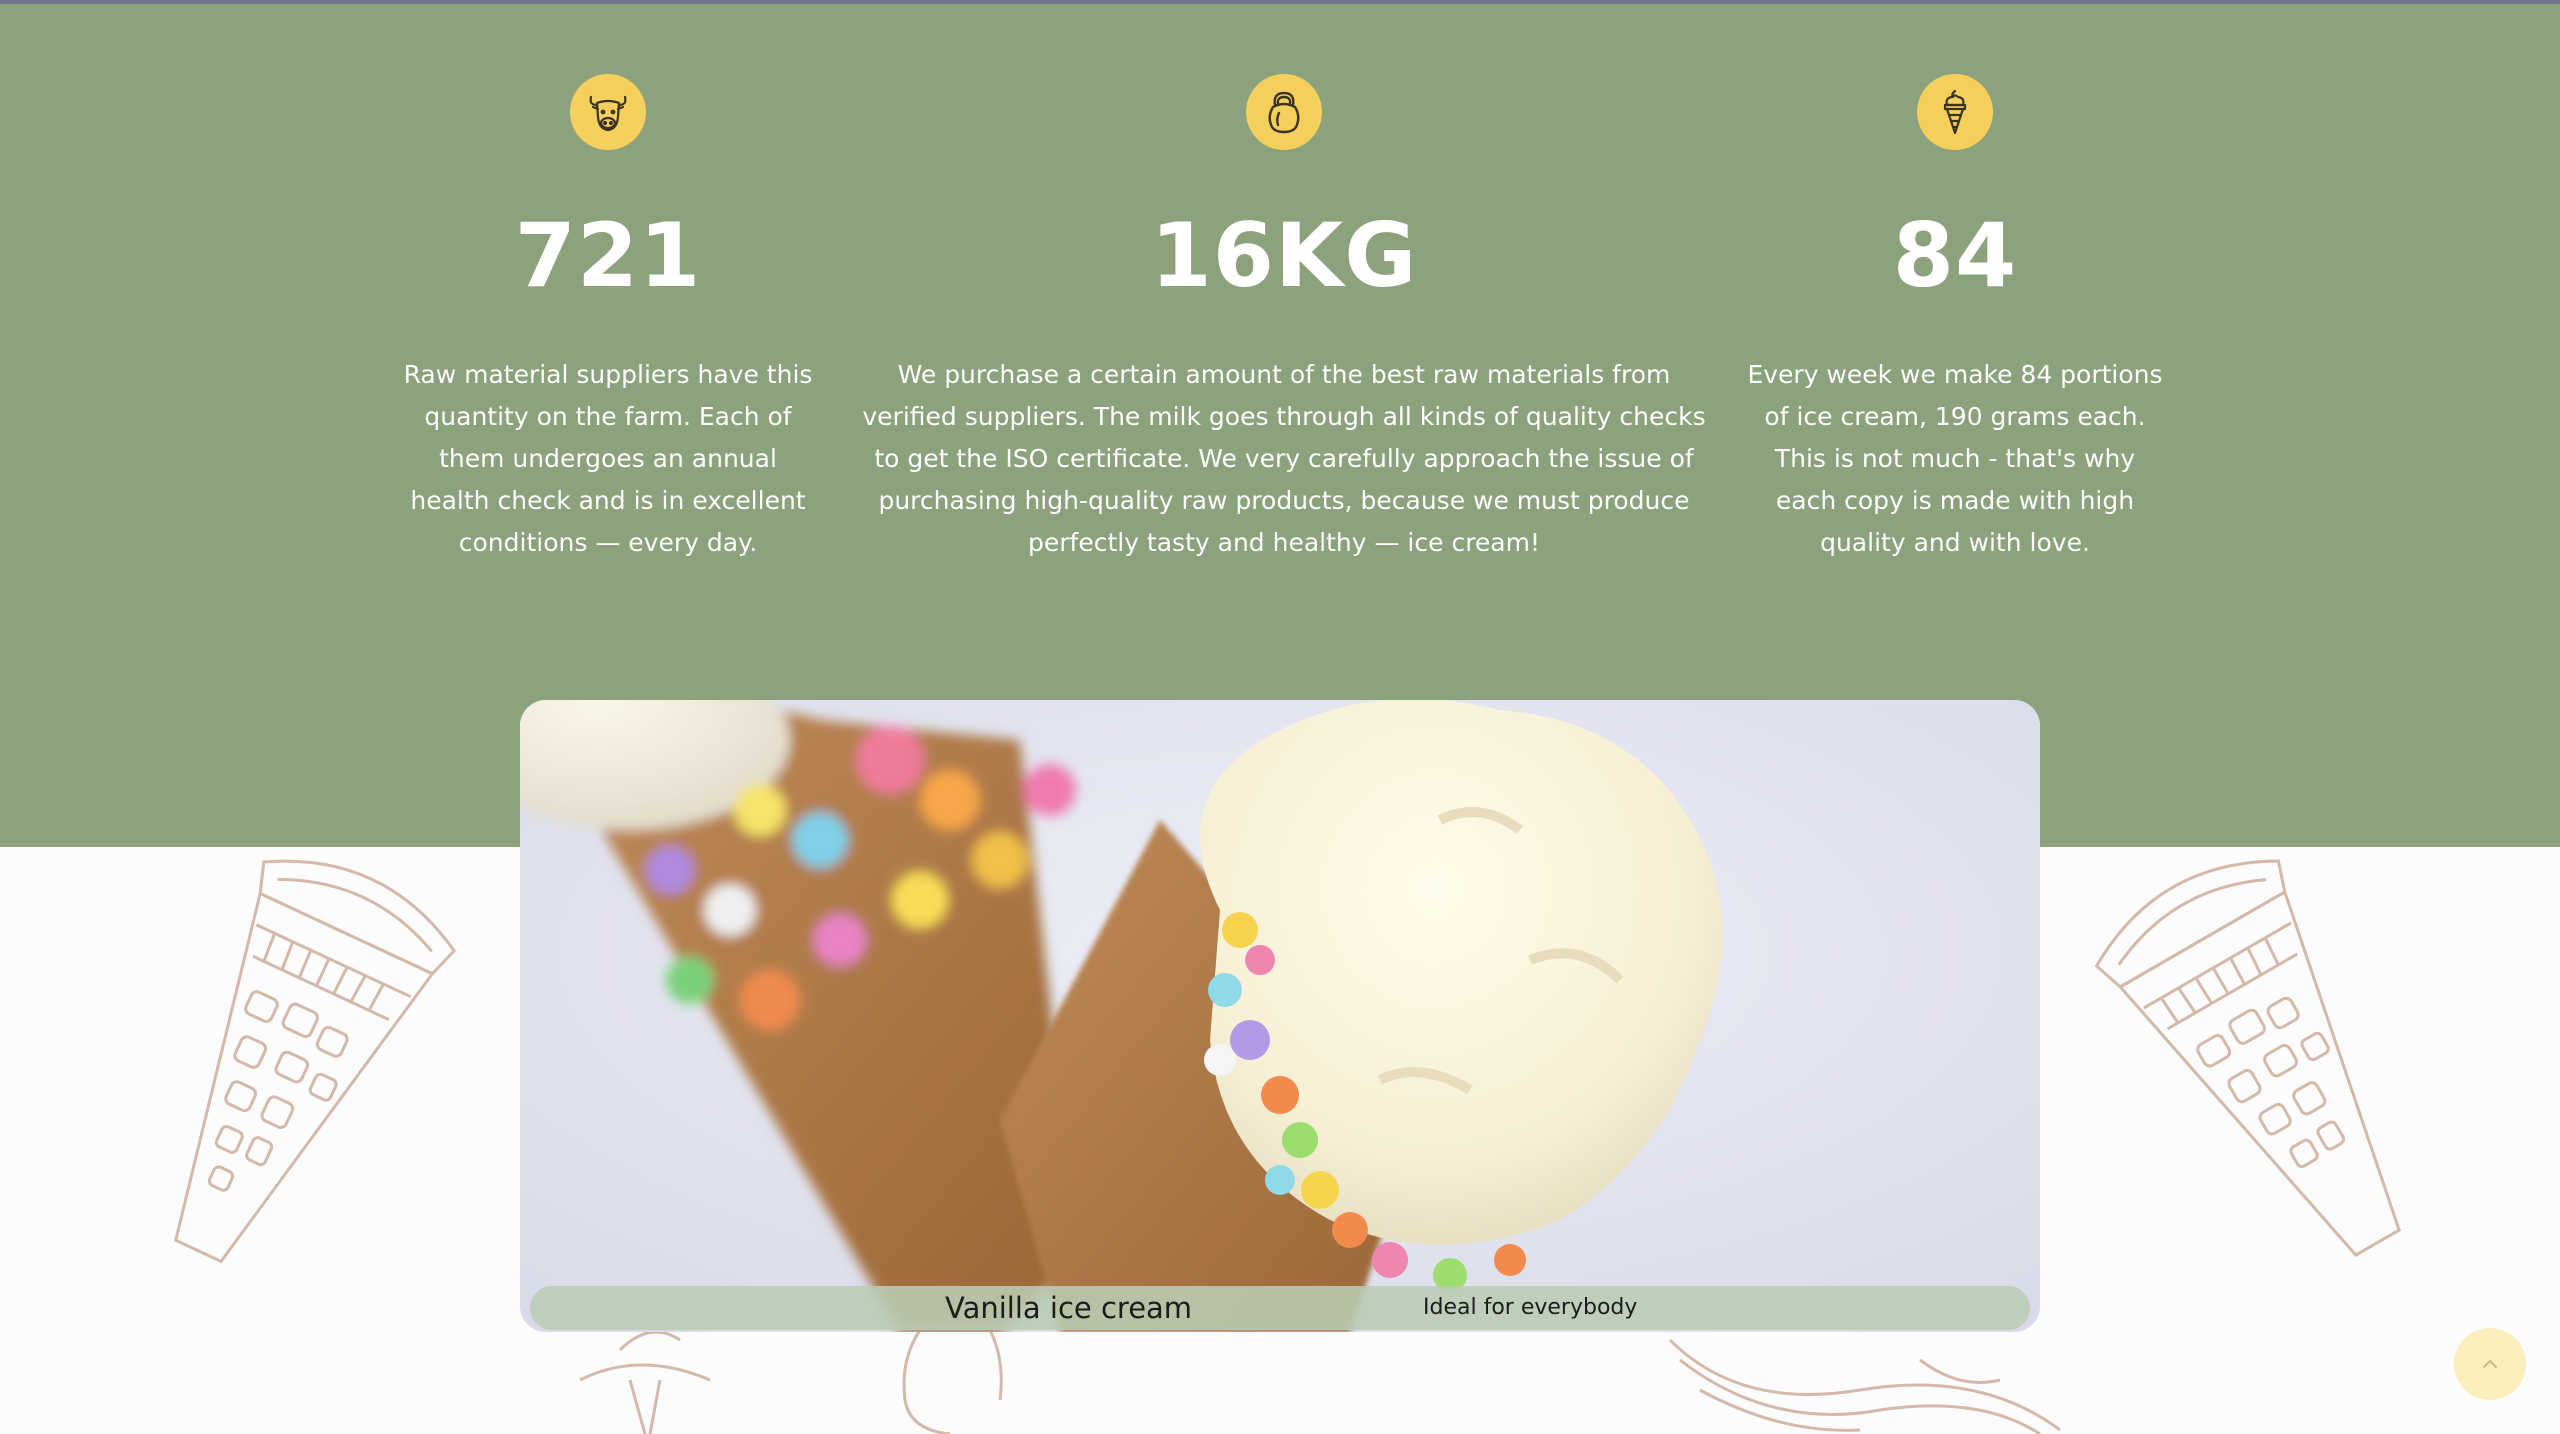  Describe the element at coordinates (1870, 1377) in the screenshot. I see `bottom-right-swirl-sketch` at that location.